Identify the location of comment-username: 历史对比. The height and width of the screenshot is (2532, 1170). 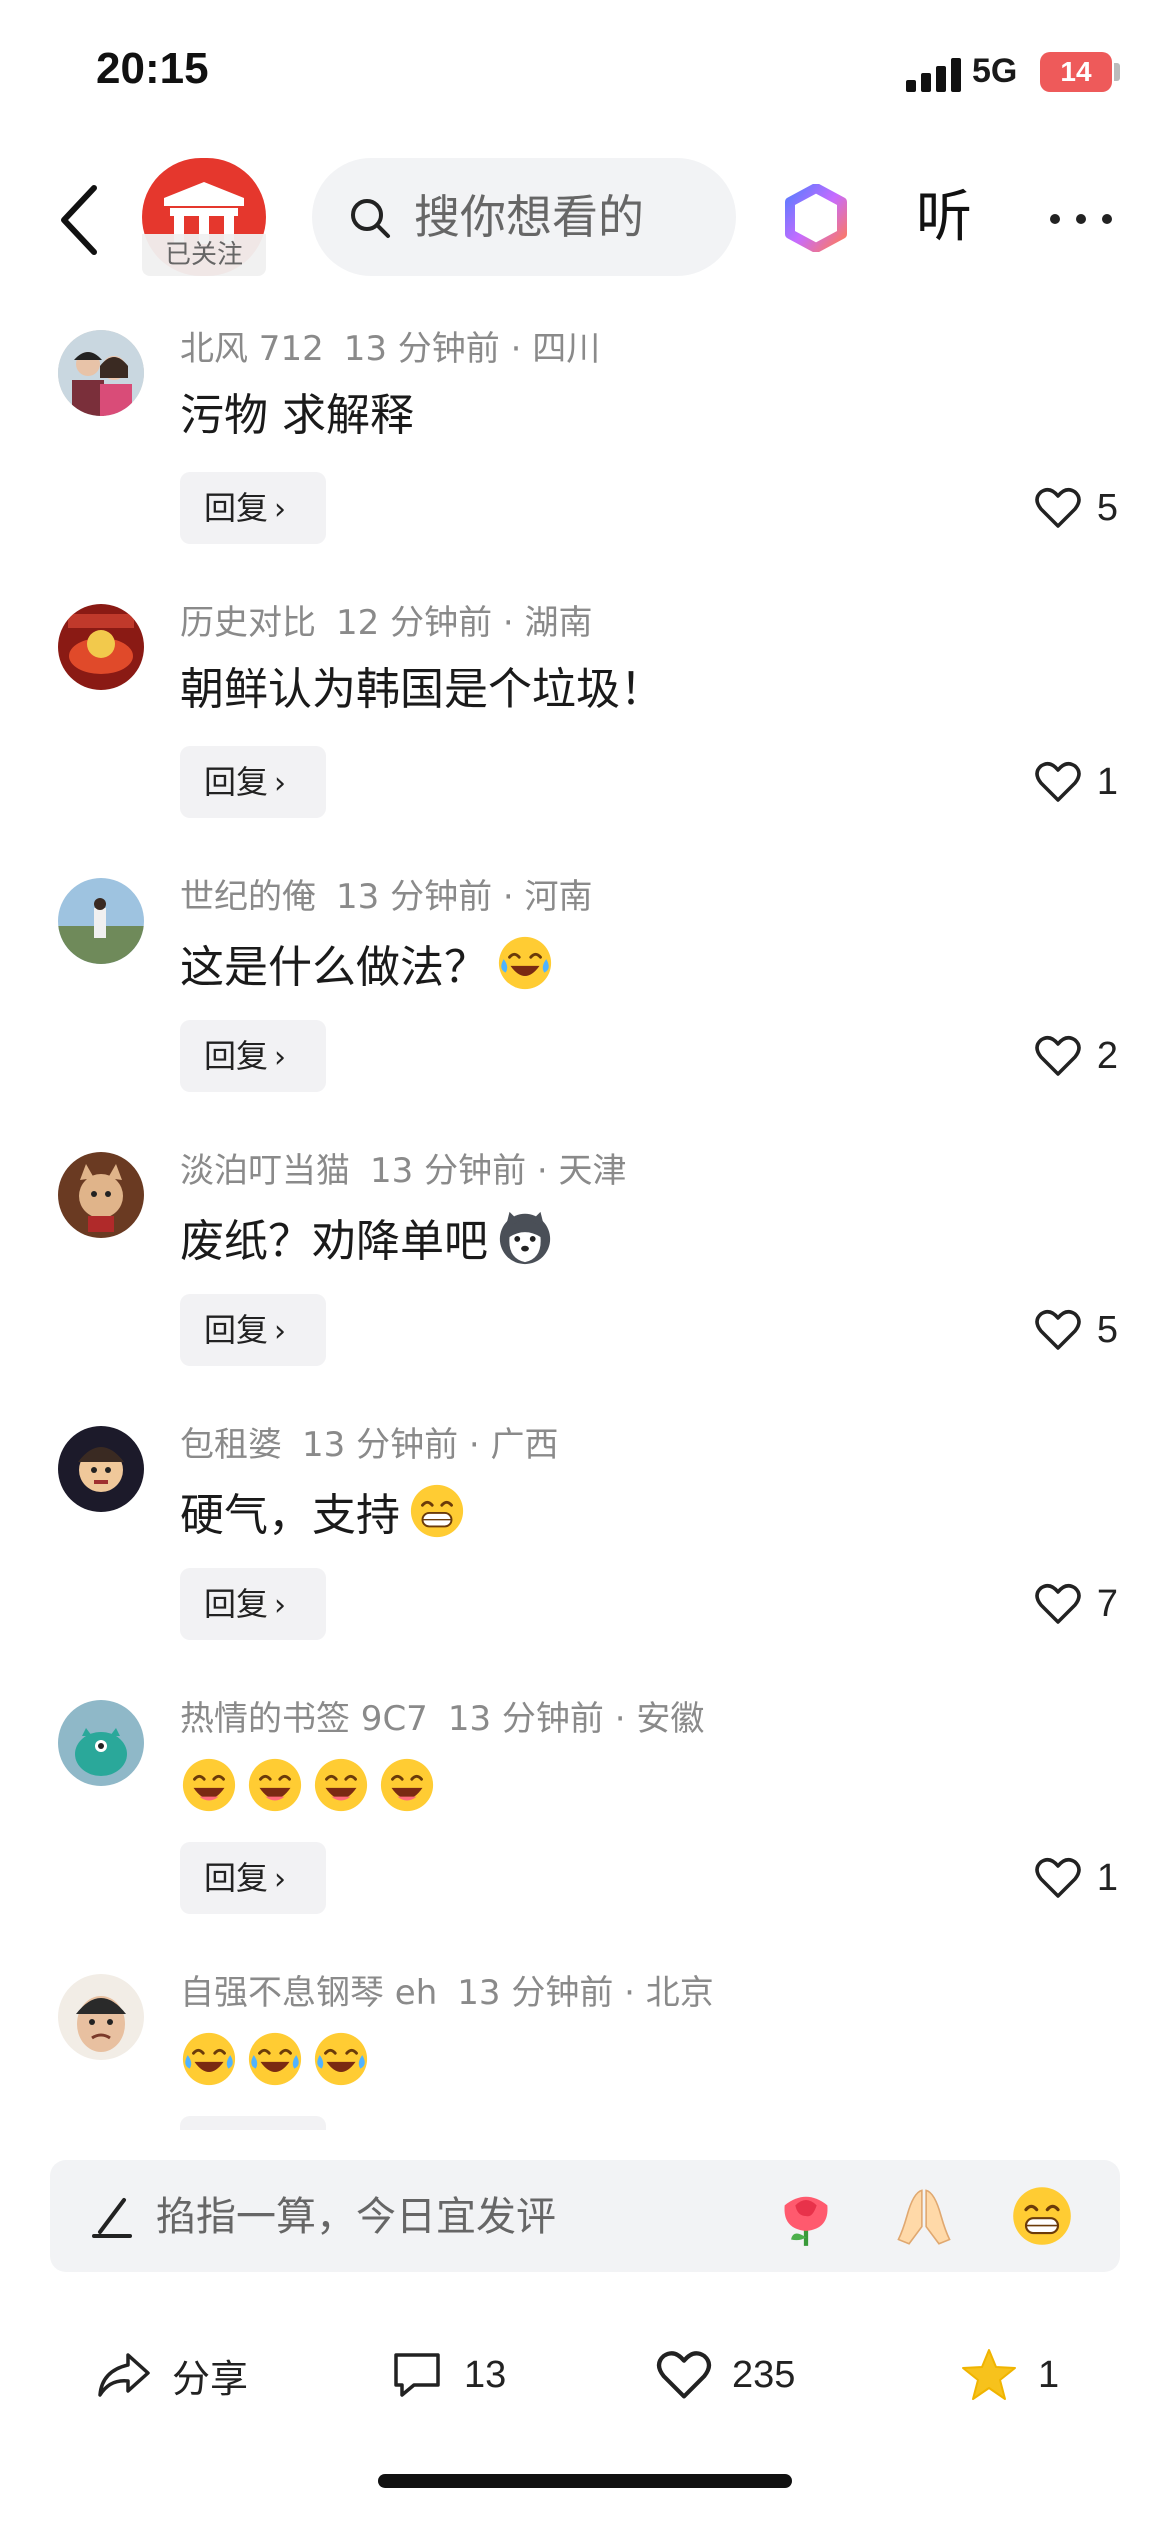
(248, 623).